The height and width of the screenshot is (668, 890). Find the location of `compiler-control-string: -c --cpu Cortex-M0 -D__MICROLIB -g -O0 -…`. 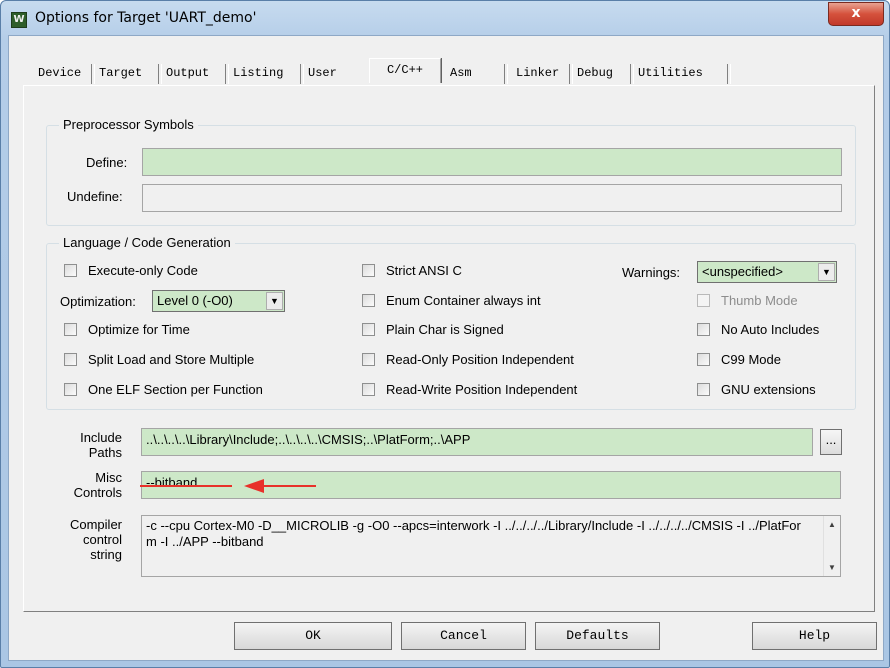

compiler-control-string: -c --cpu Cortex-M0 -D__MICROLIB -g -O0 -… is located at coordinates (491, 546).